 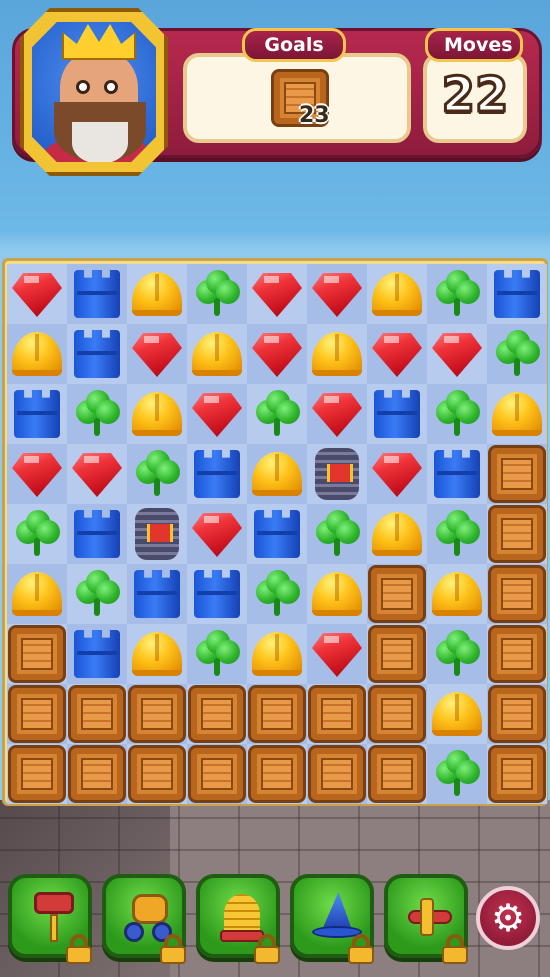 I want to click on booster-cannon, so click(x=144, y=919).